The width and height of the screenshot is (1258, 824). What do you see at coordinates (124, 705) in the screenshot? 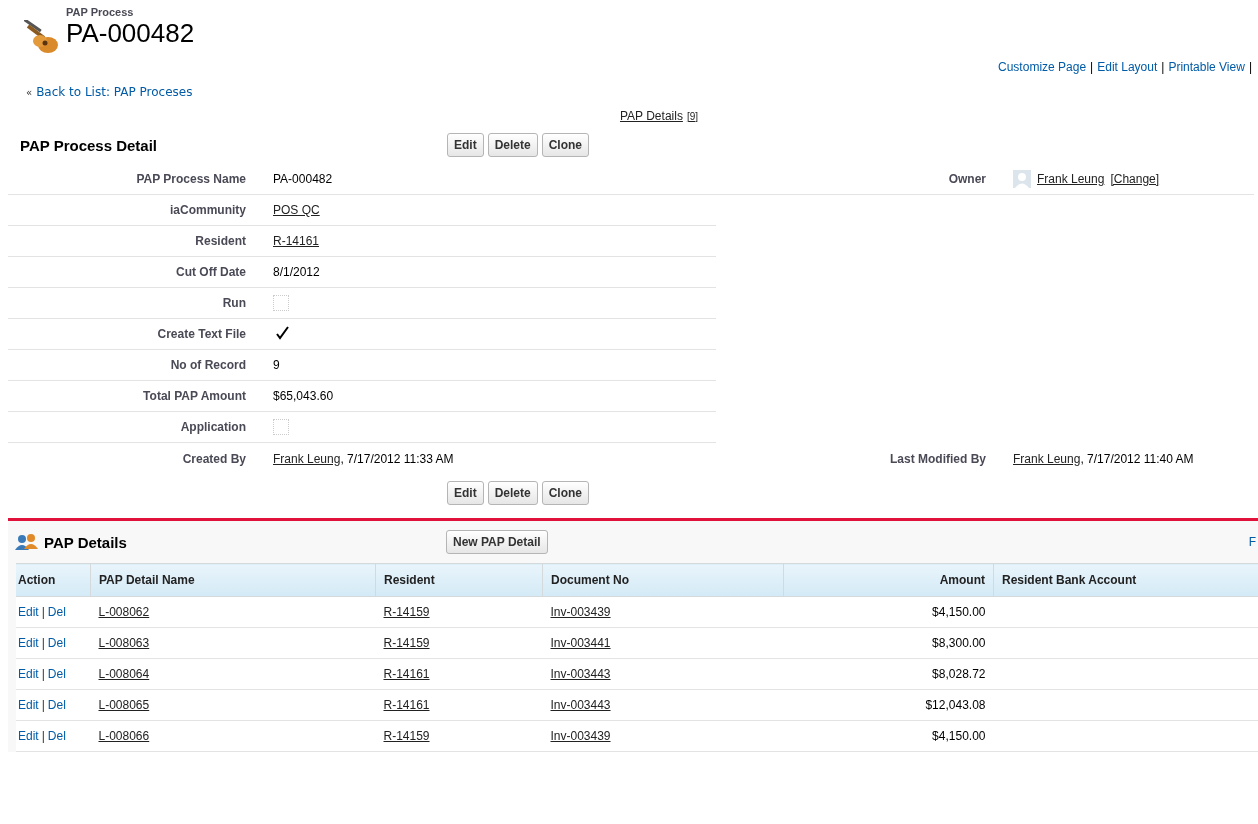
I see `record-link: L-008065` at bounding box center [124, 705].